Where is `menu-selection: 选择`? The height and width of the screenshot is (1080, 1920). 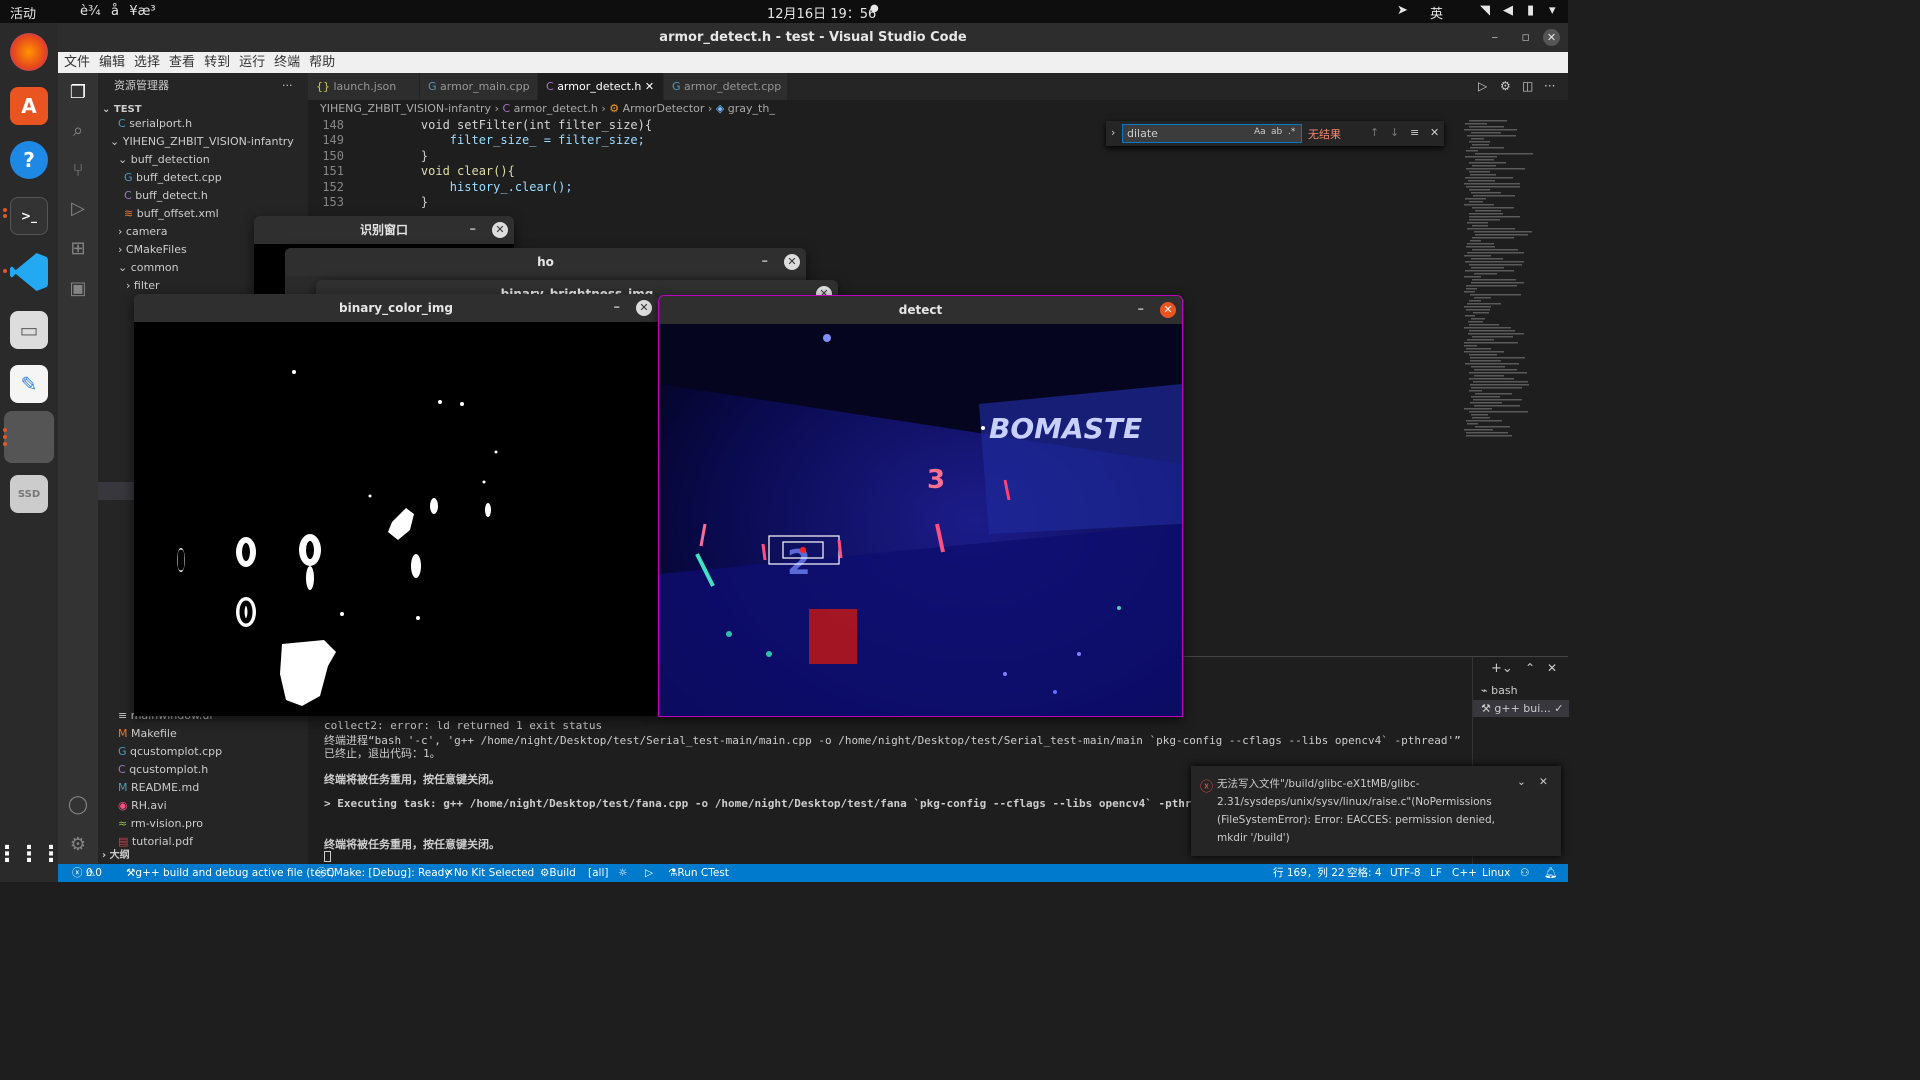 menu-selection: 选择 is located at coordinates (147, 62).